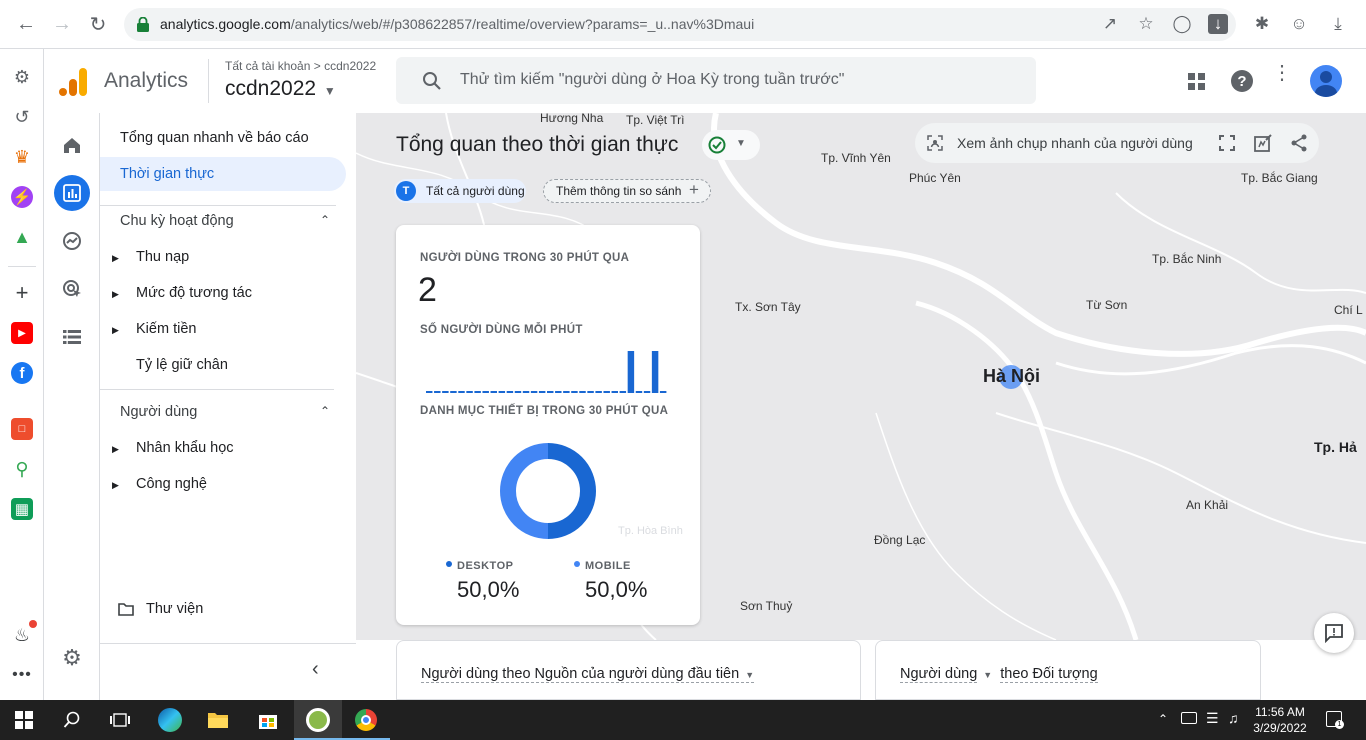 The image size is (1366, 740). I want to click on sheets-icon: ▦, so click(22, 509).